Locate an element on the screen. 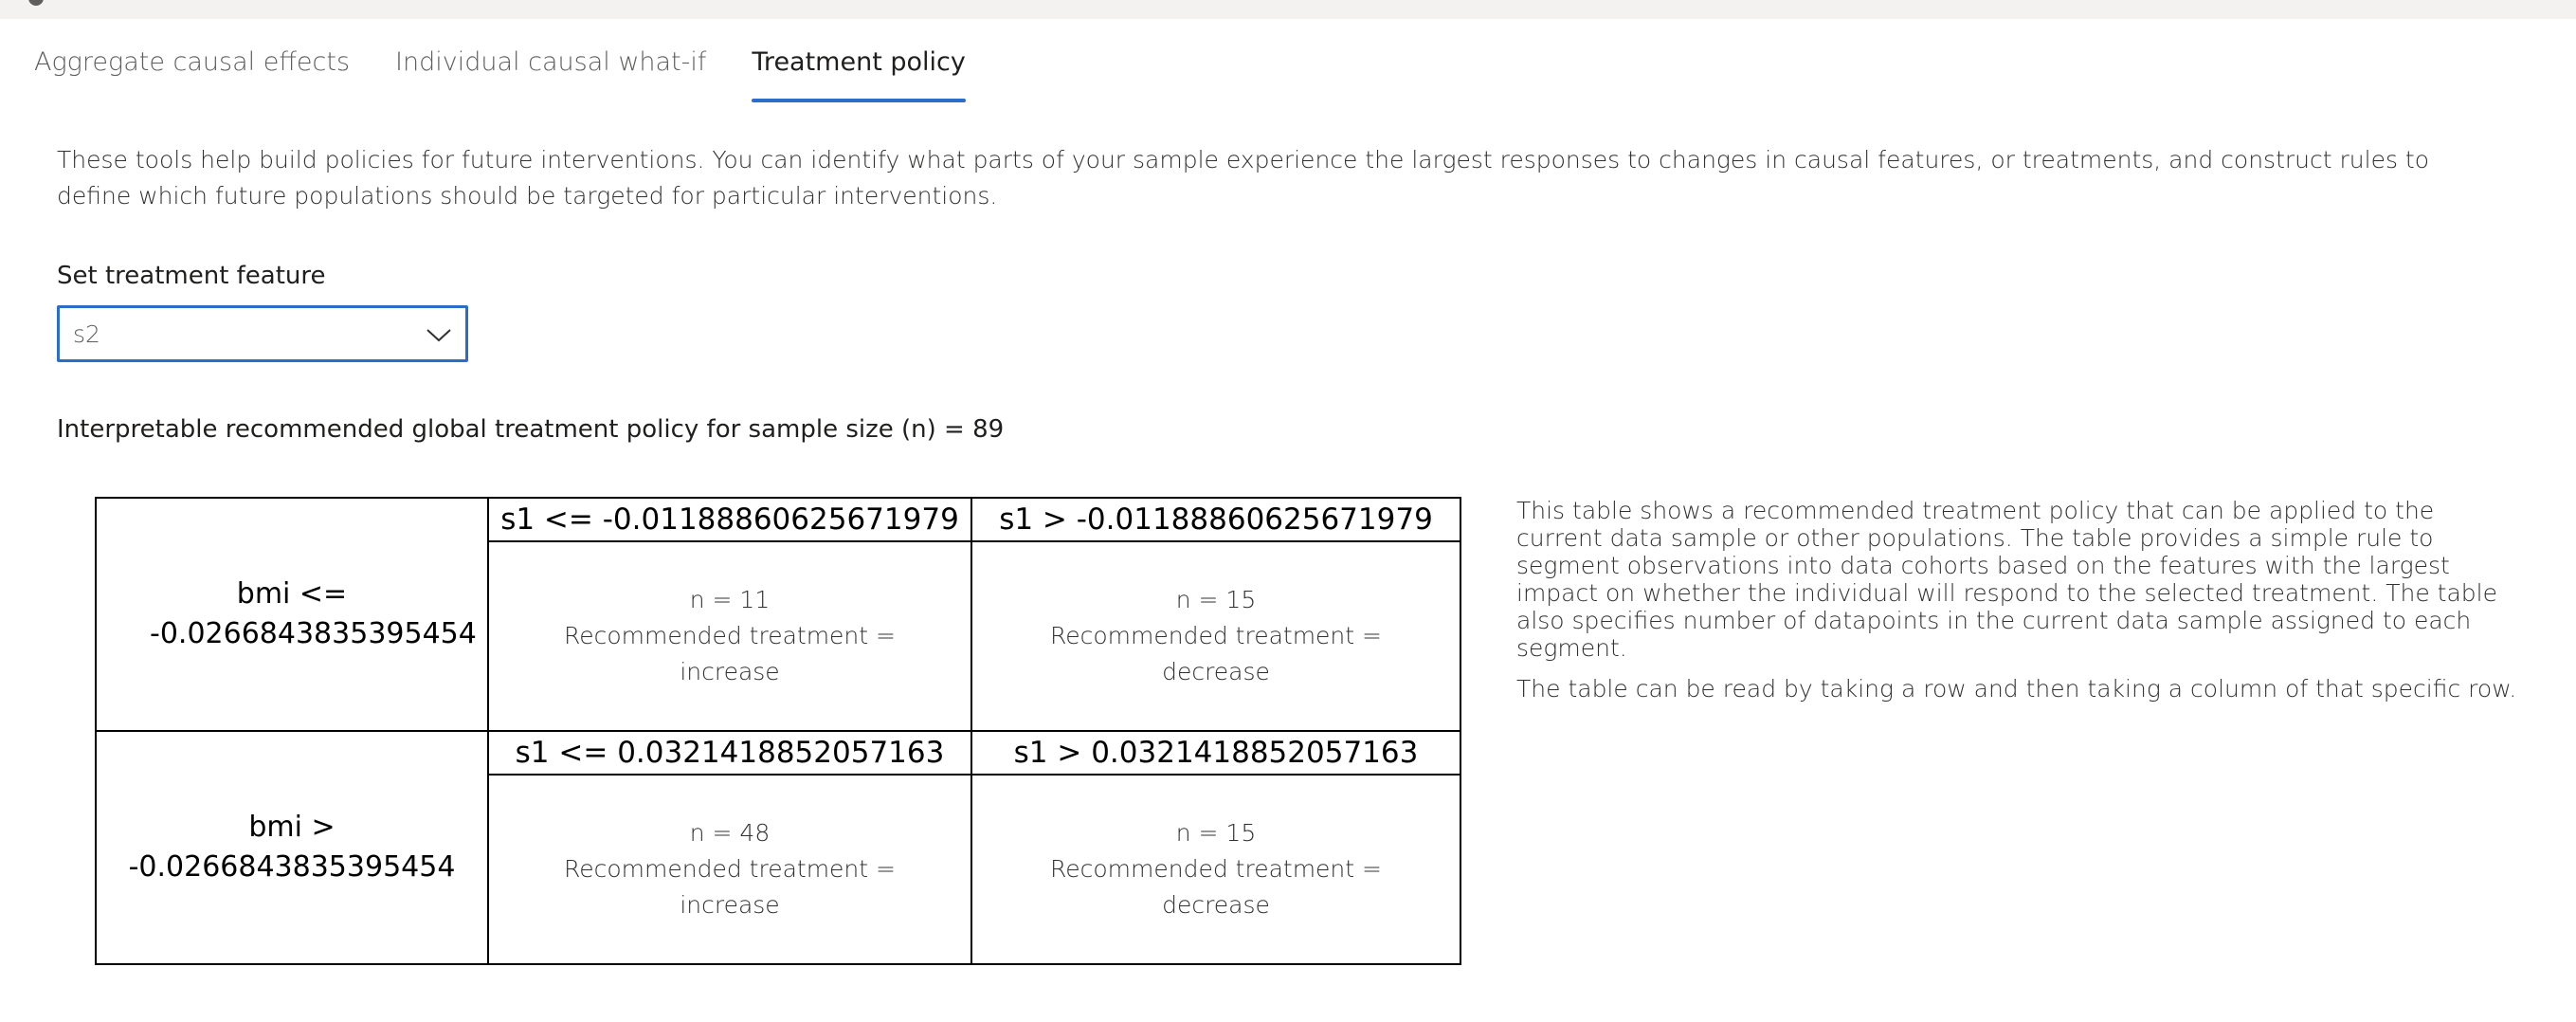  row-header: bmi > -0.0266843835395454 is located at coordinates (292, 847).